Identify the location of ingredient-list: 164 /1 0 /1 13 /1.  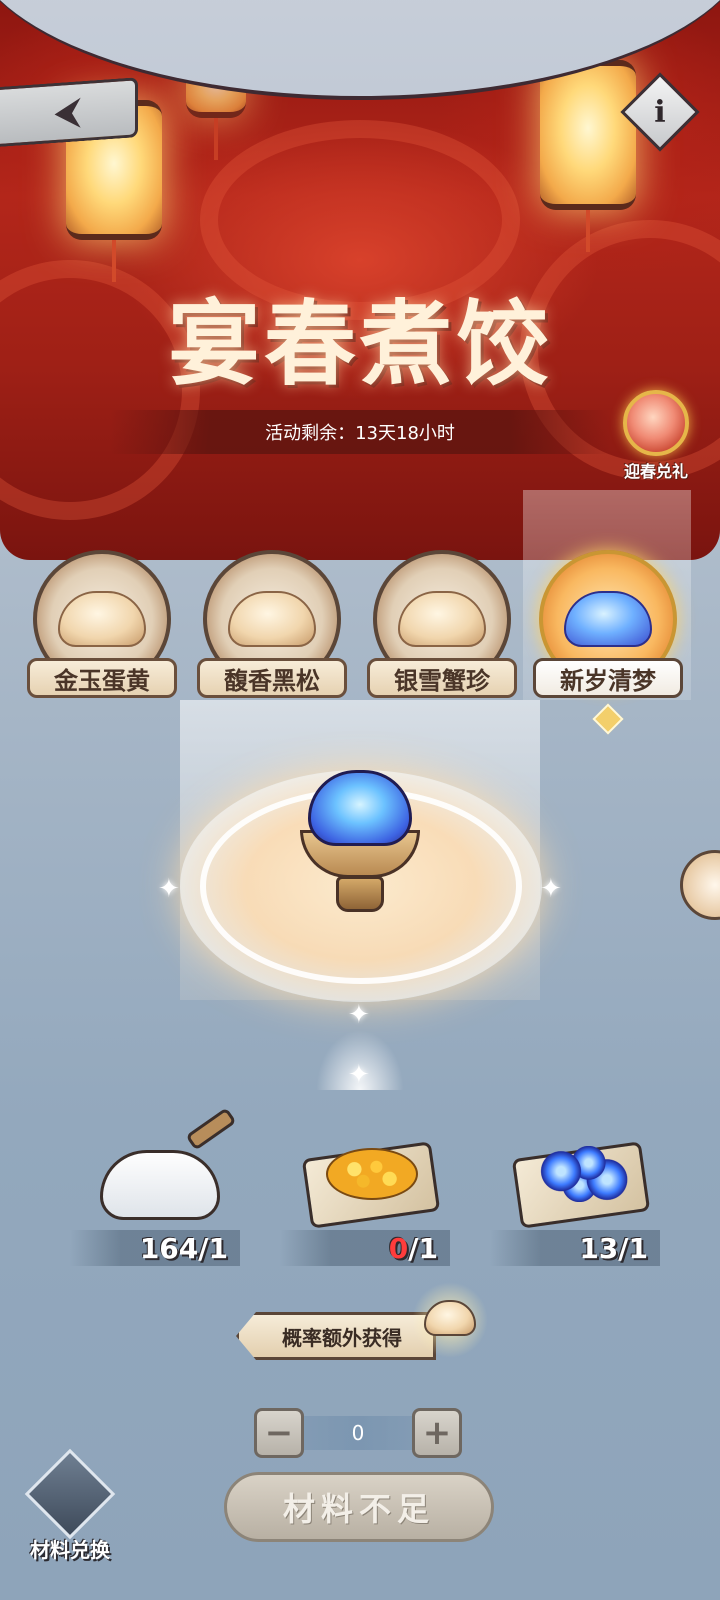
(360, 1185).